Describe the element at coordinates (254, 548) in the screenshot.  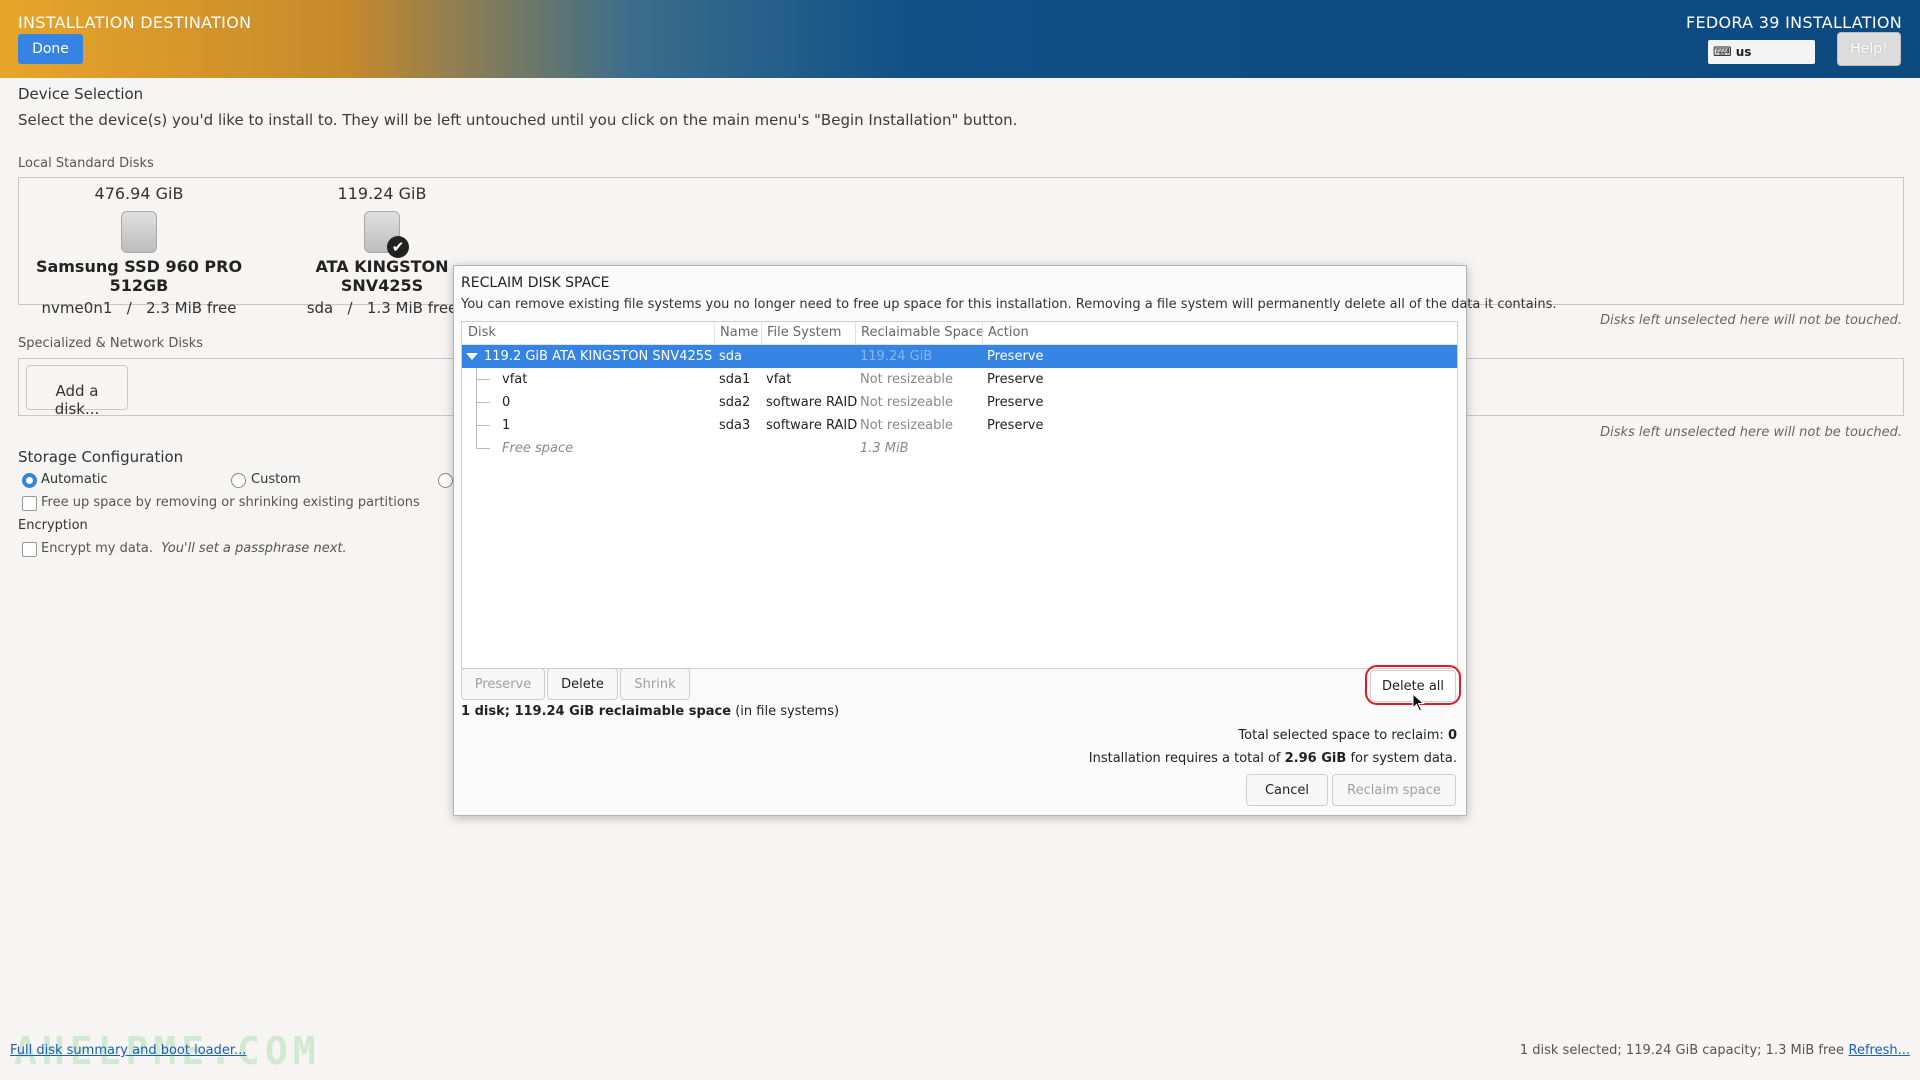
I see `encrypt-hint: You'll set a passphrase next.` at that location.